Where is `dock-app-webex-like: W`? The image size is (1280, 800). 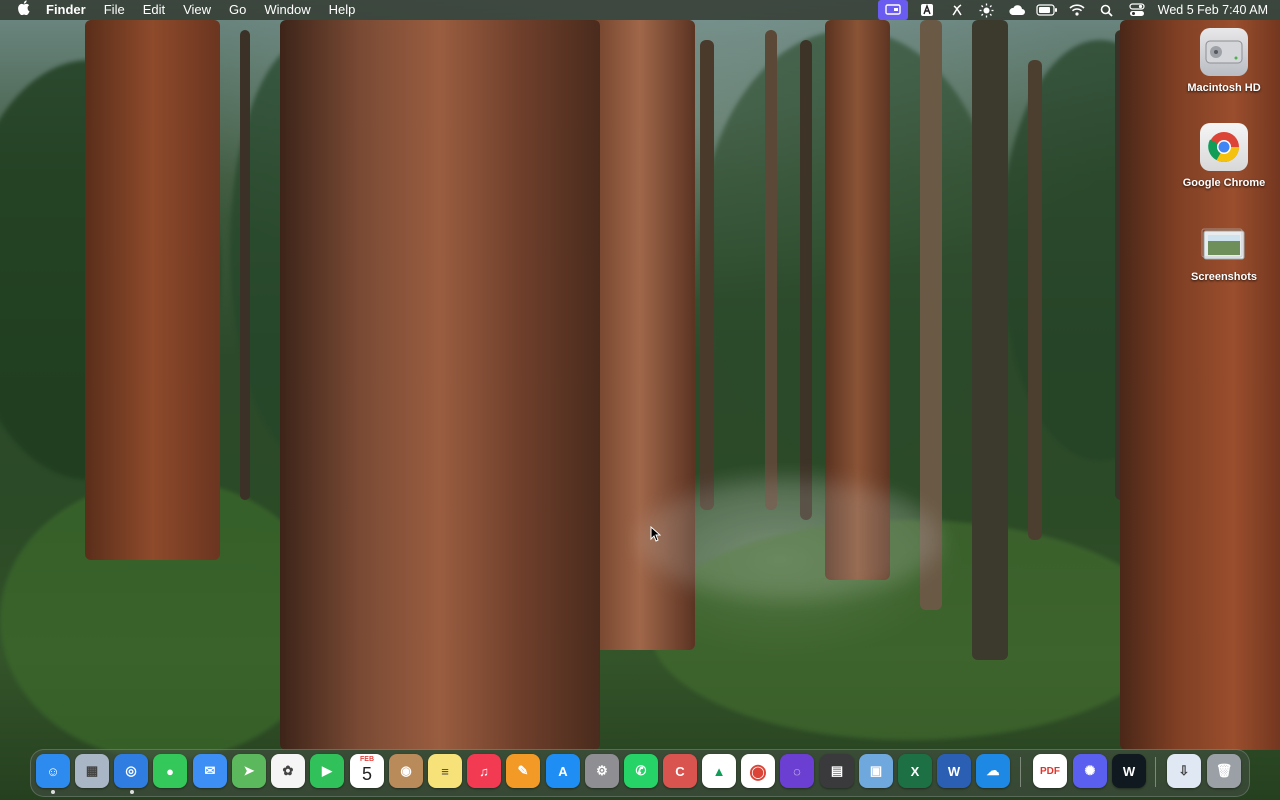
dock-app-webex-like: W is located at coordinates (1129, 771).